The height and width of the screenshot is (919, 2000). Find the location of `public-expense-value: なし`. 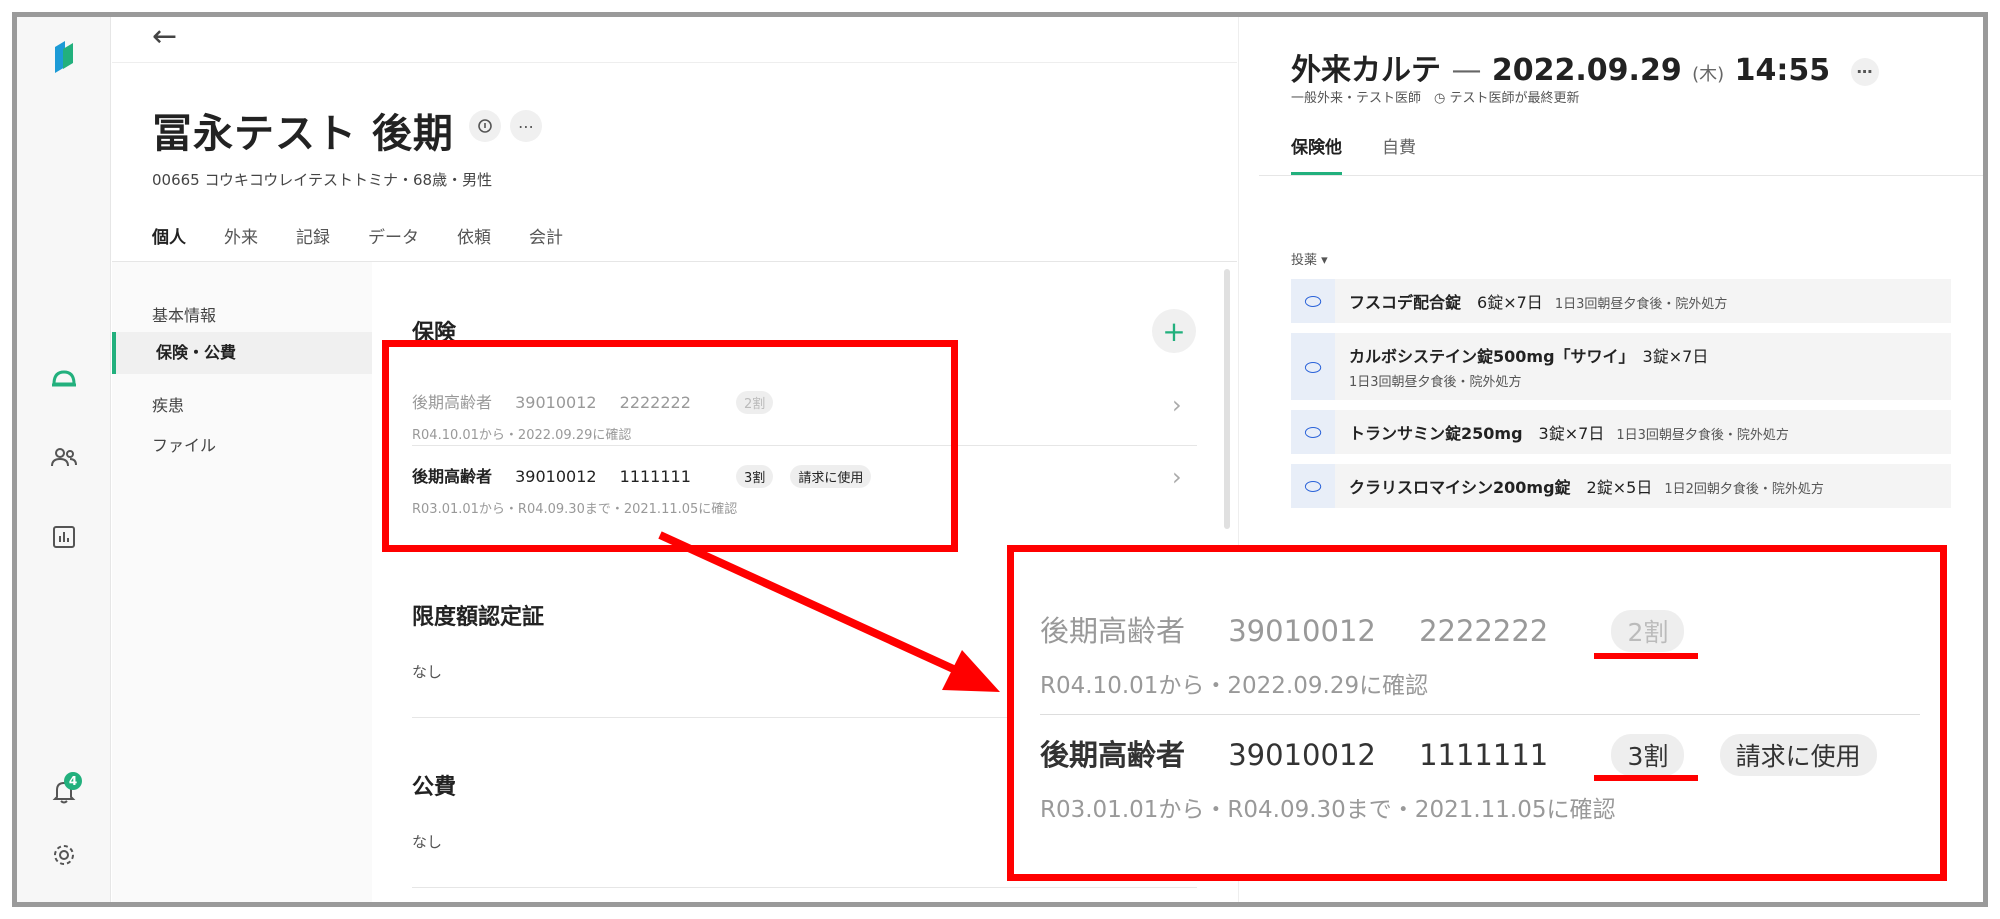

public-expense-value: なし is located at coordinates (427, 842).